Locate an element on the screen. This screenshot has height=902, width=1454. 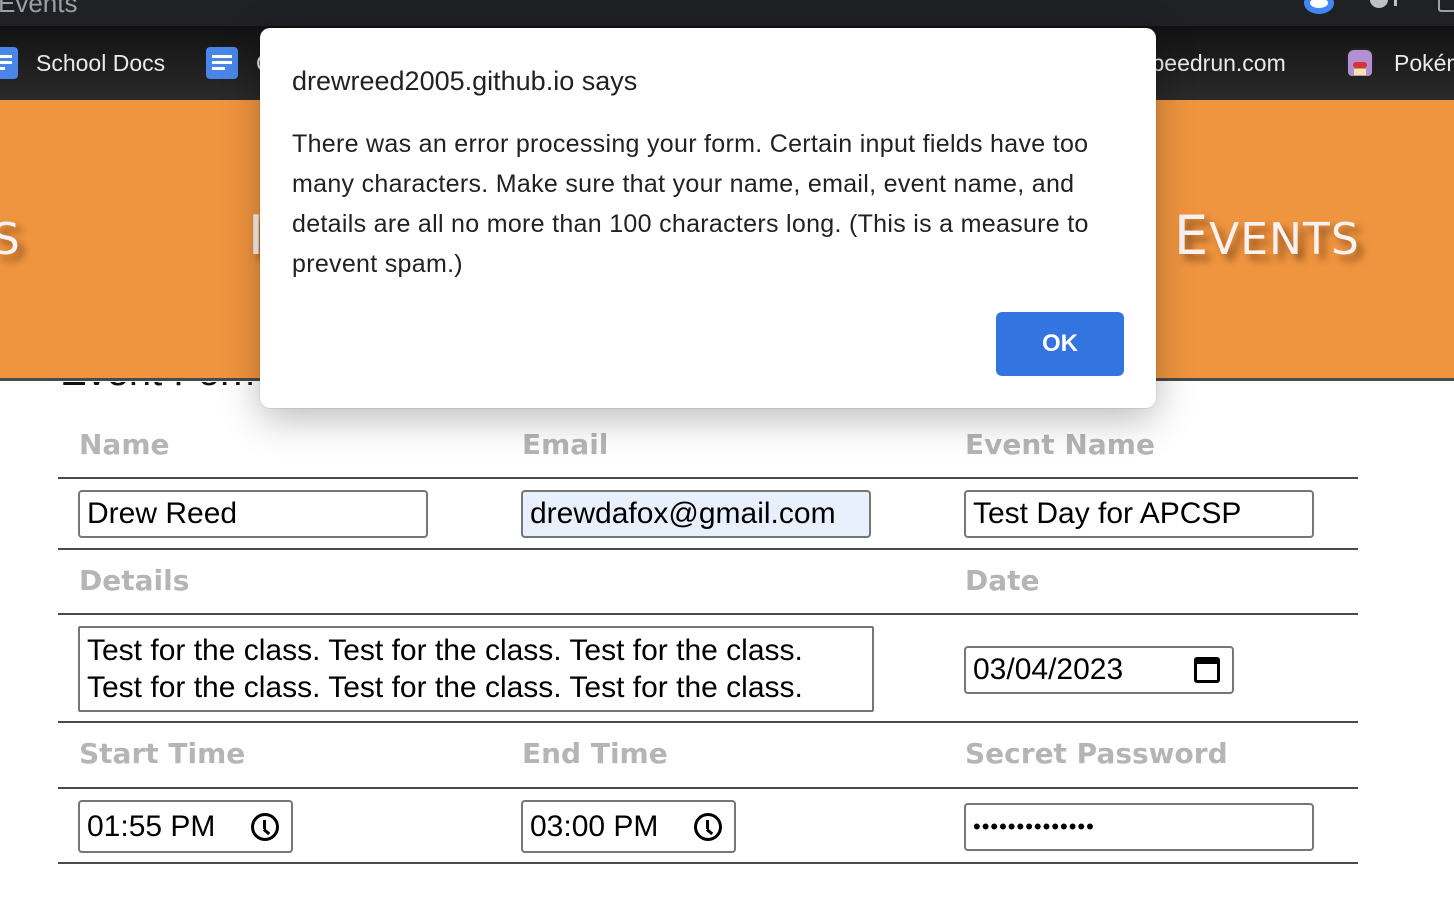
profile-icon is located at coordinates (1379, 4).